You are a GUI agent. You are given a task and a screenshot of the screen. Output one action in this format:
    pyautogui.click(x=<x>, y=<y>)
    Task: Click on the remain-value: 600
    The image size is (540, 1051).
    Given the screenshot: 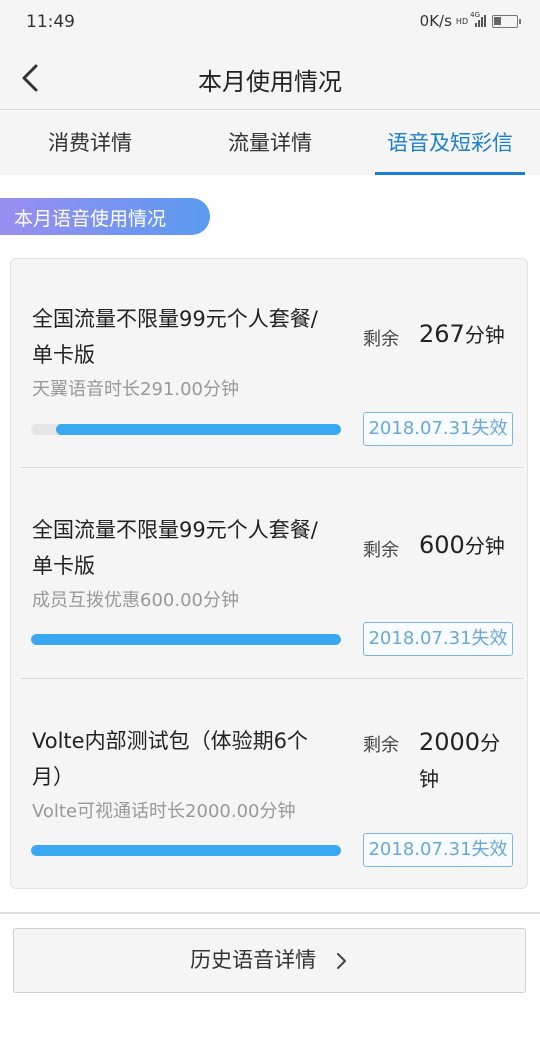 What is the action you would take?
    pyautogui.click(x=442, y=545)
    